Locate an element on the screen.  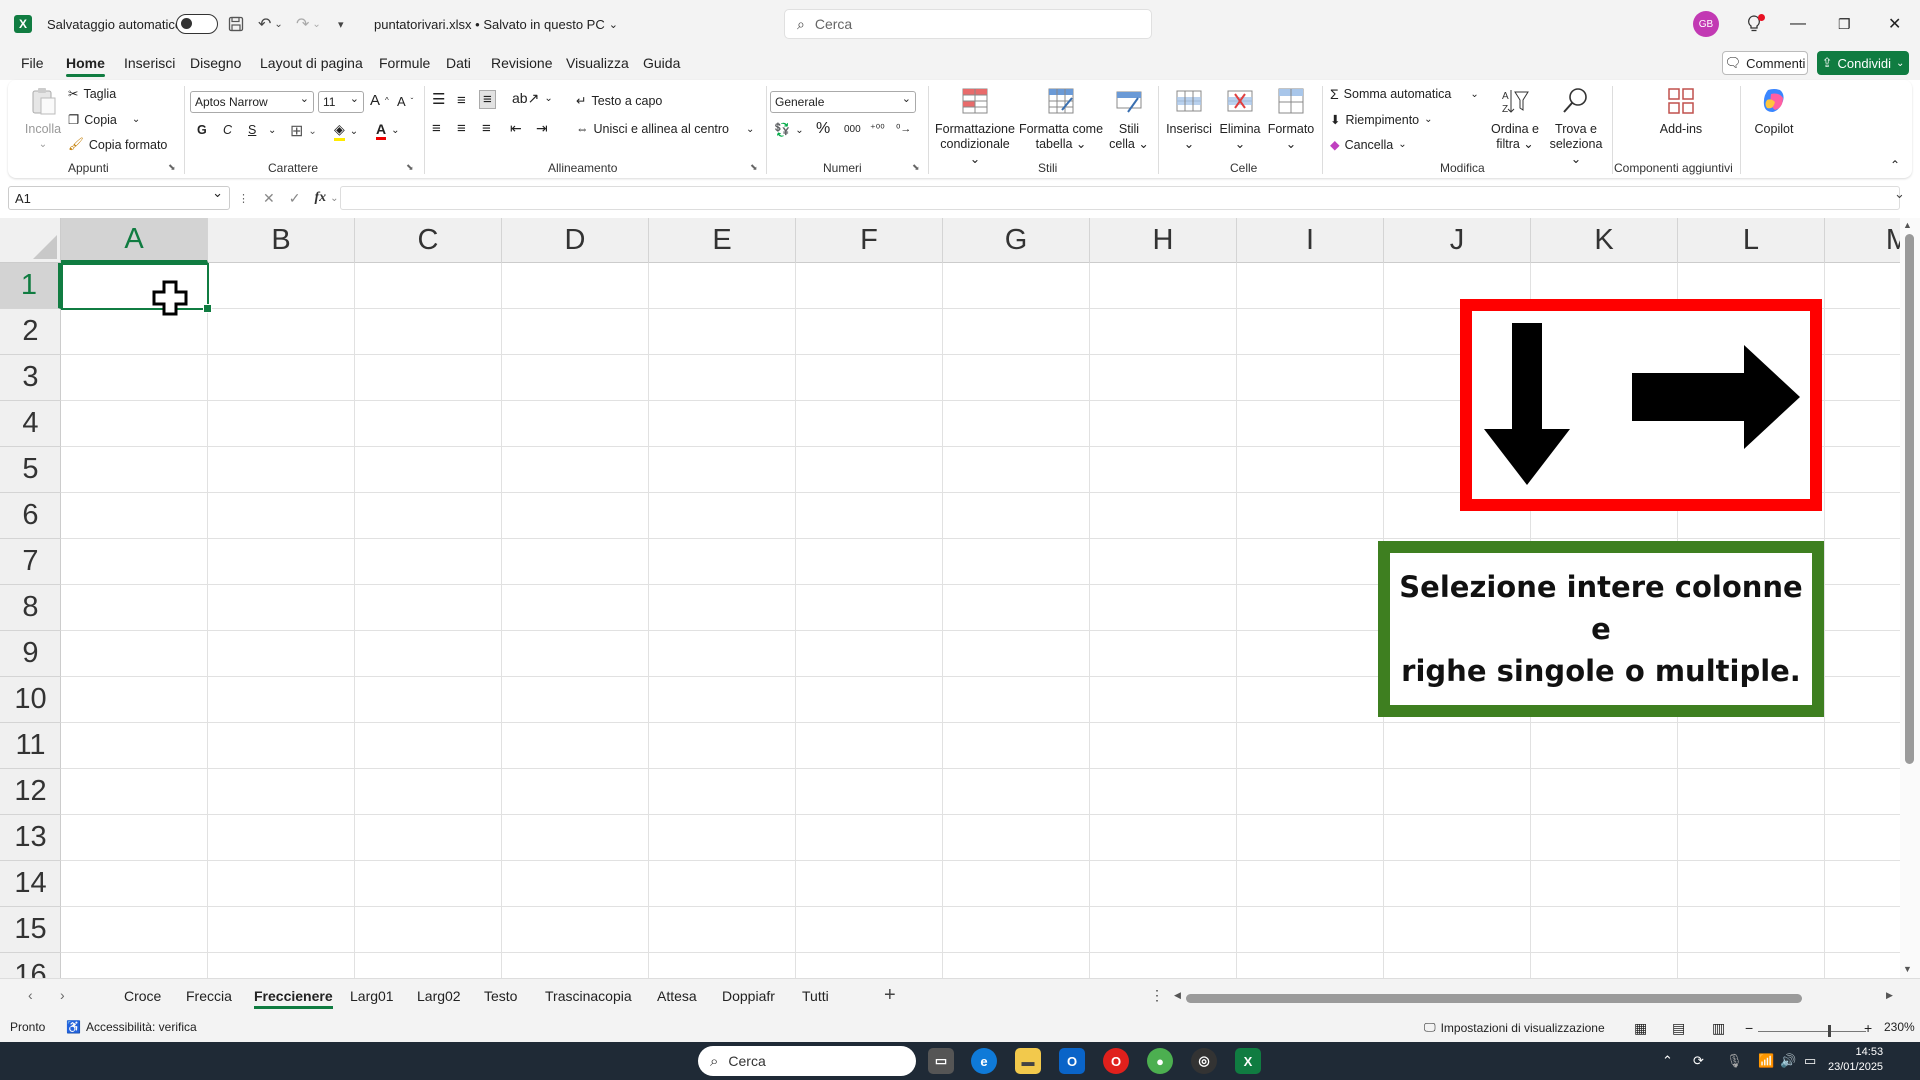
align-center-icon: ≡ is located at coordinates (461, 128).